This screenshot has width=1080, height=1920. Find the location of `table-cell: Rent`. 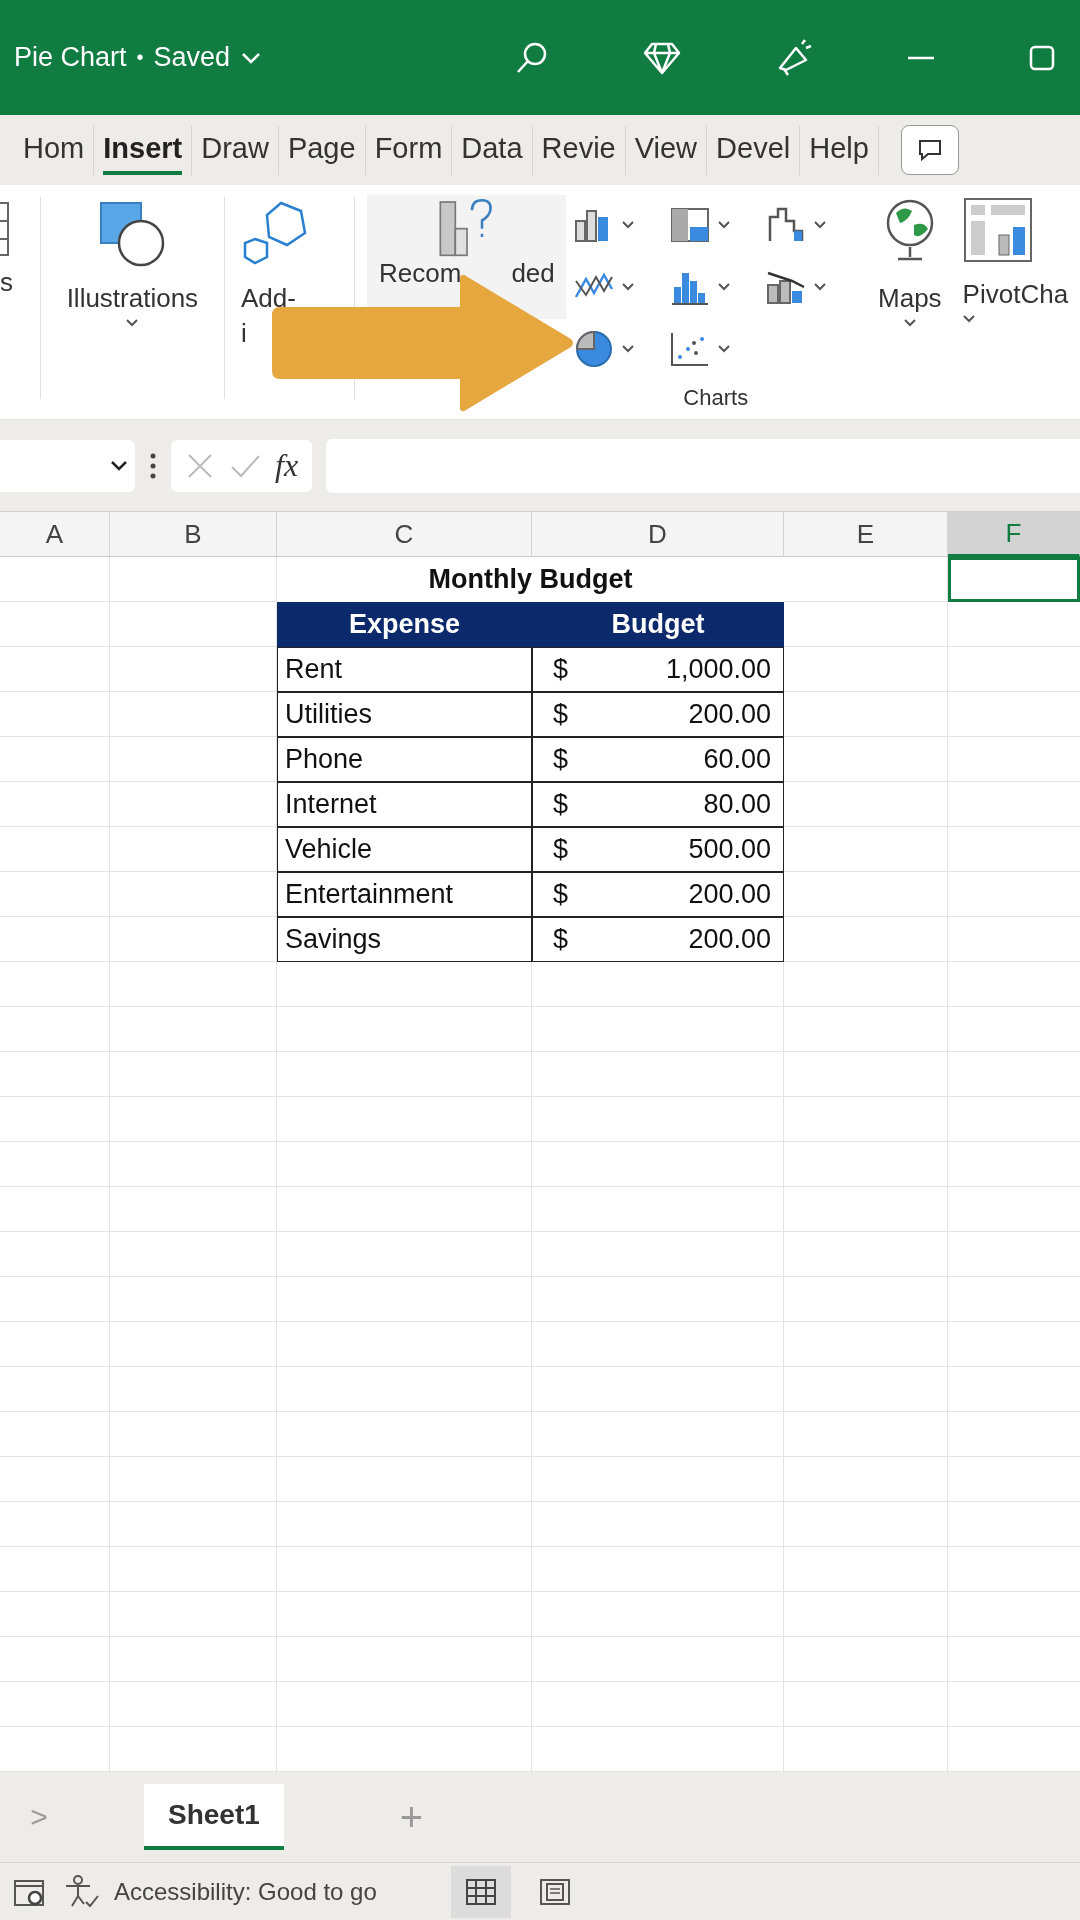

table-cell: Rent is located at coordinates (404, 669).